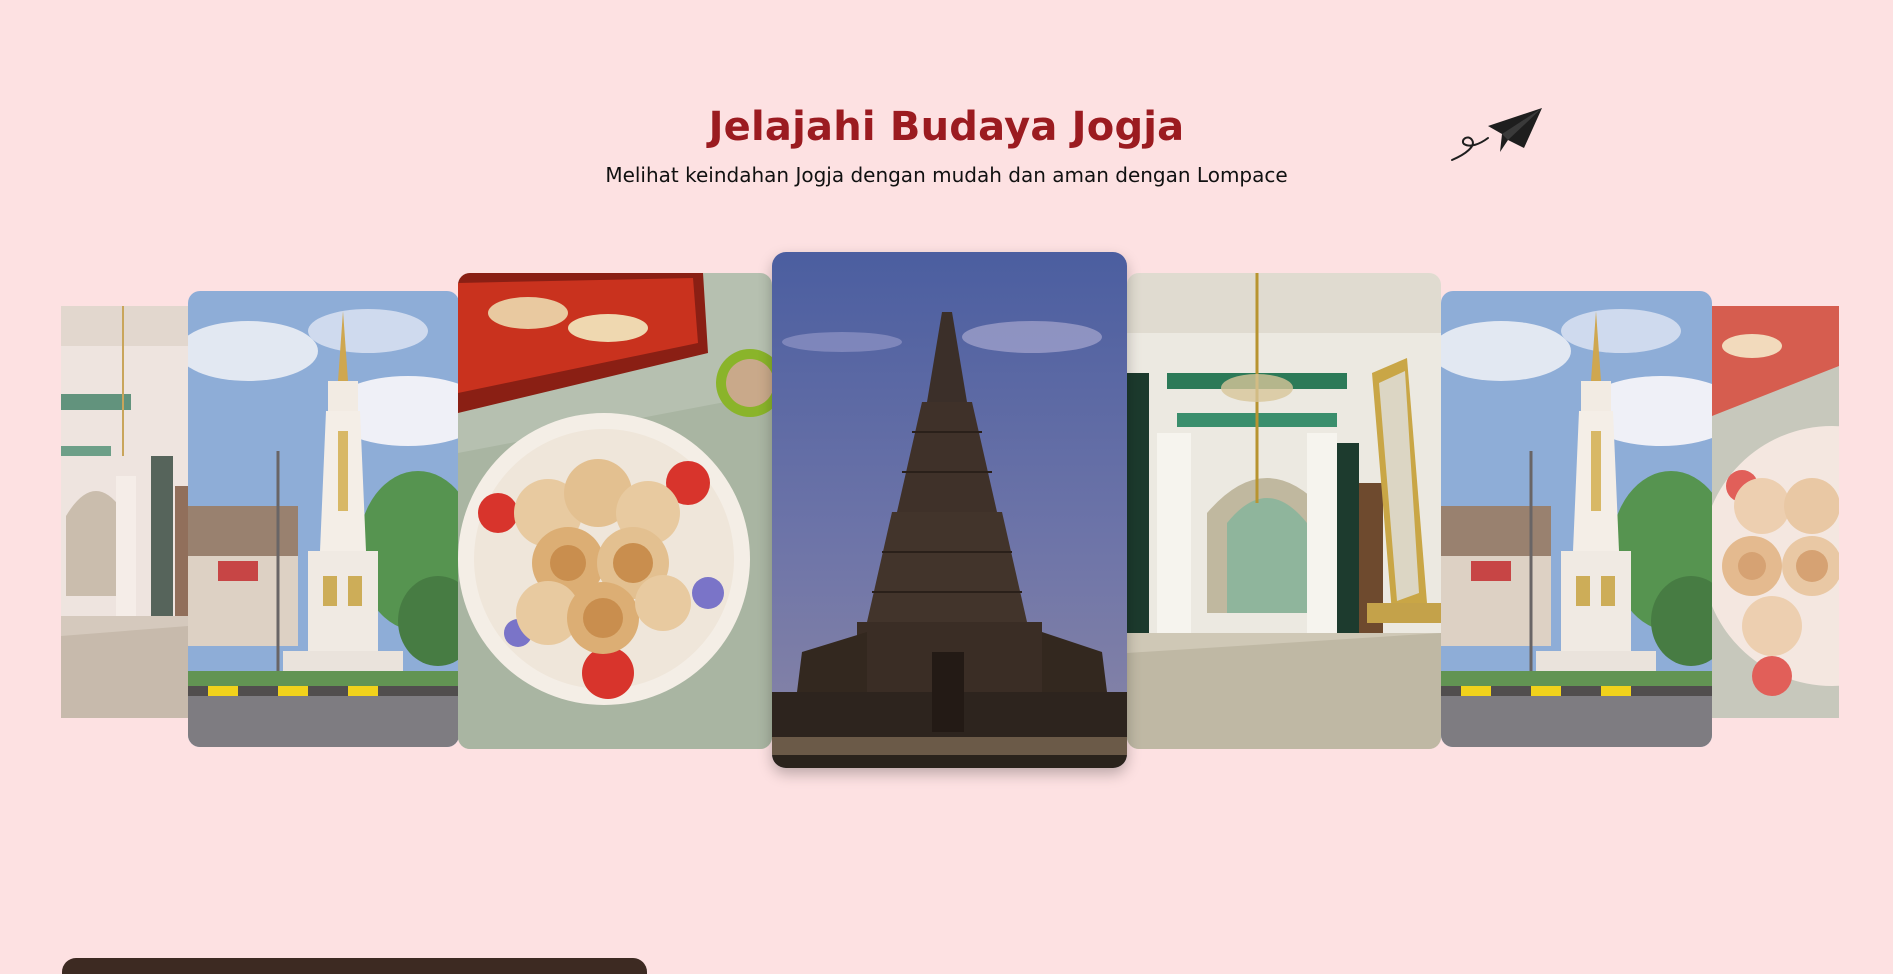 This screenshot has height=974, width=1893. Describe the element at coordinates (946, 127) in the screenshot. I see `section-title: Jelajahi Budaya Jogja` at that location.